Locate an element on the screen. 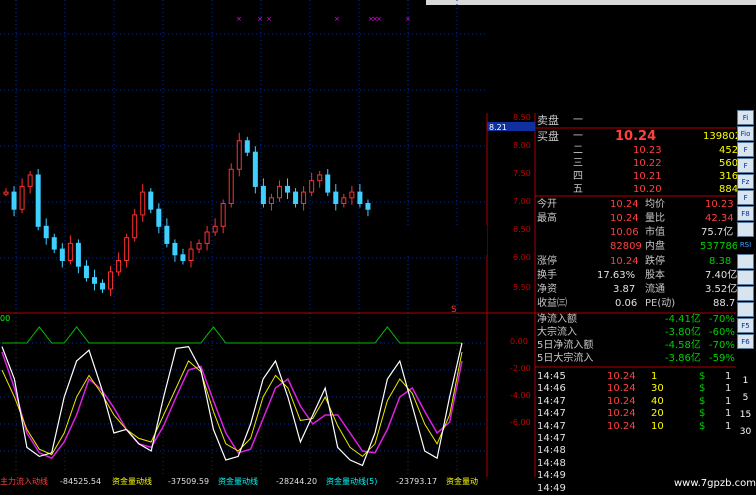 The image size is (756, 495). price-tick-label: 7.50 is located at coordinates (522, 173).